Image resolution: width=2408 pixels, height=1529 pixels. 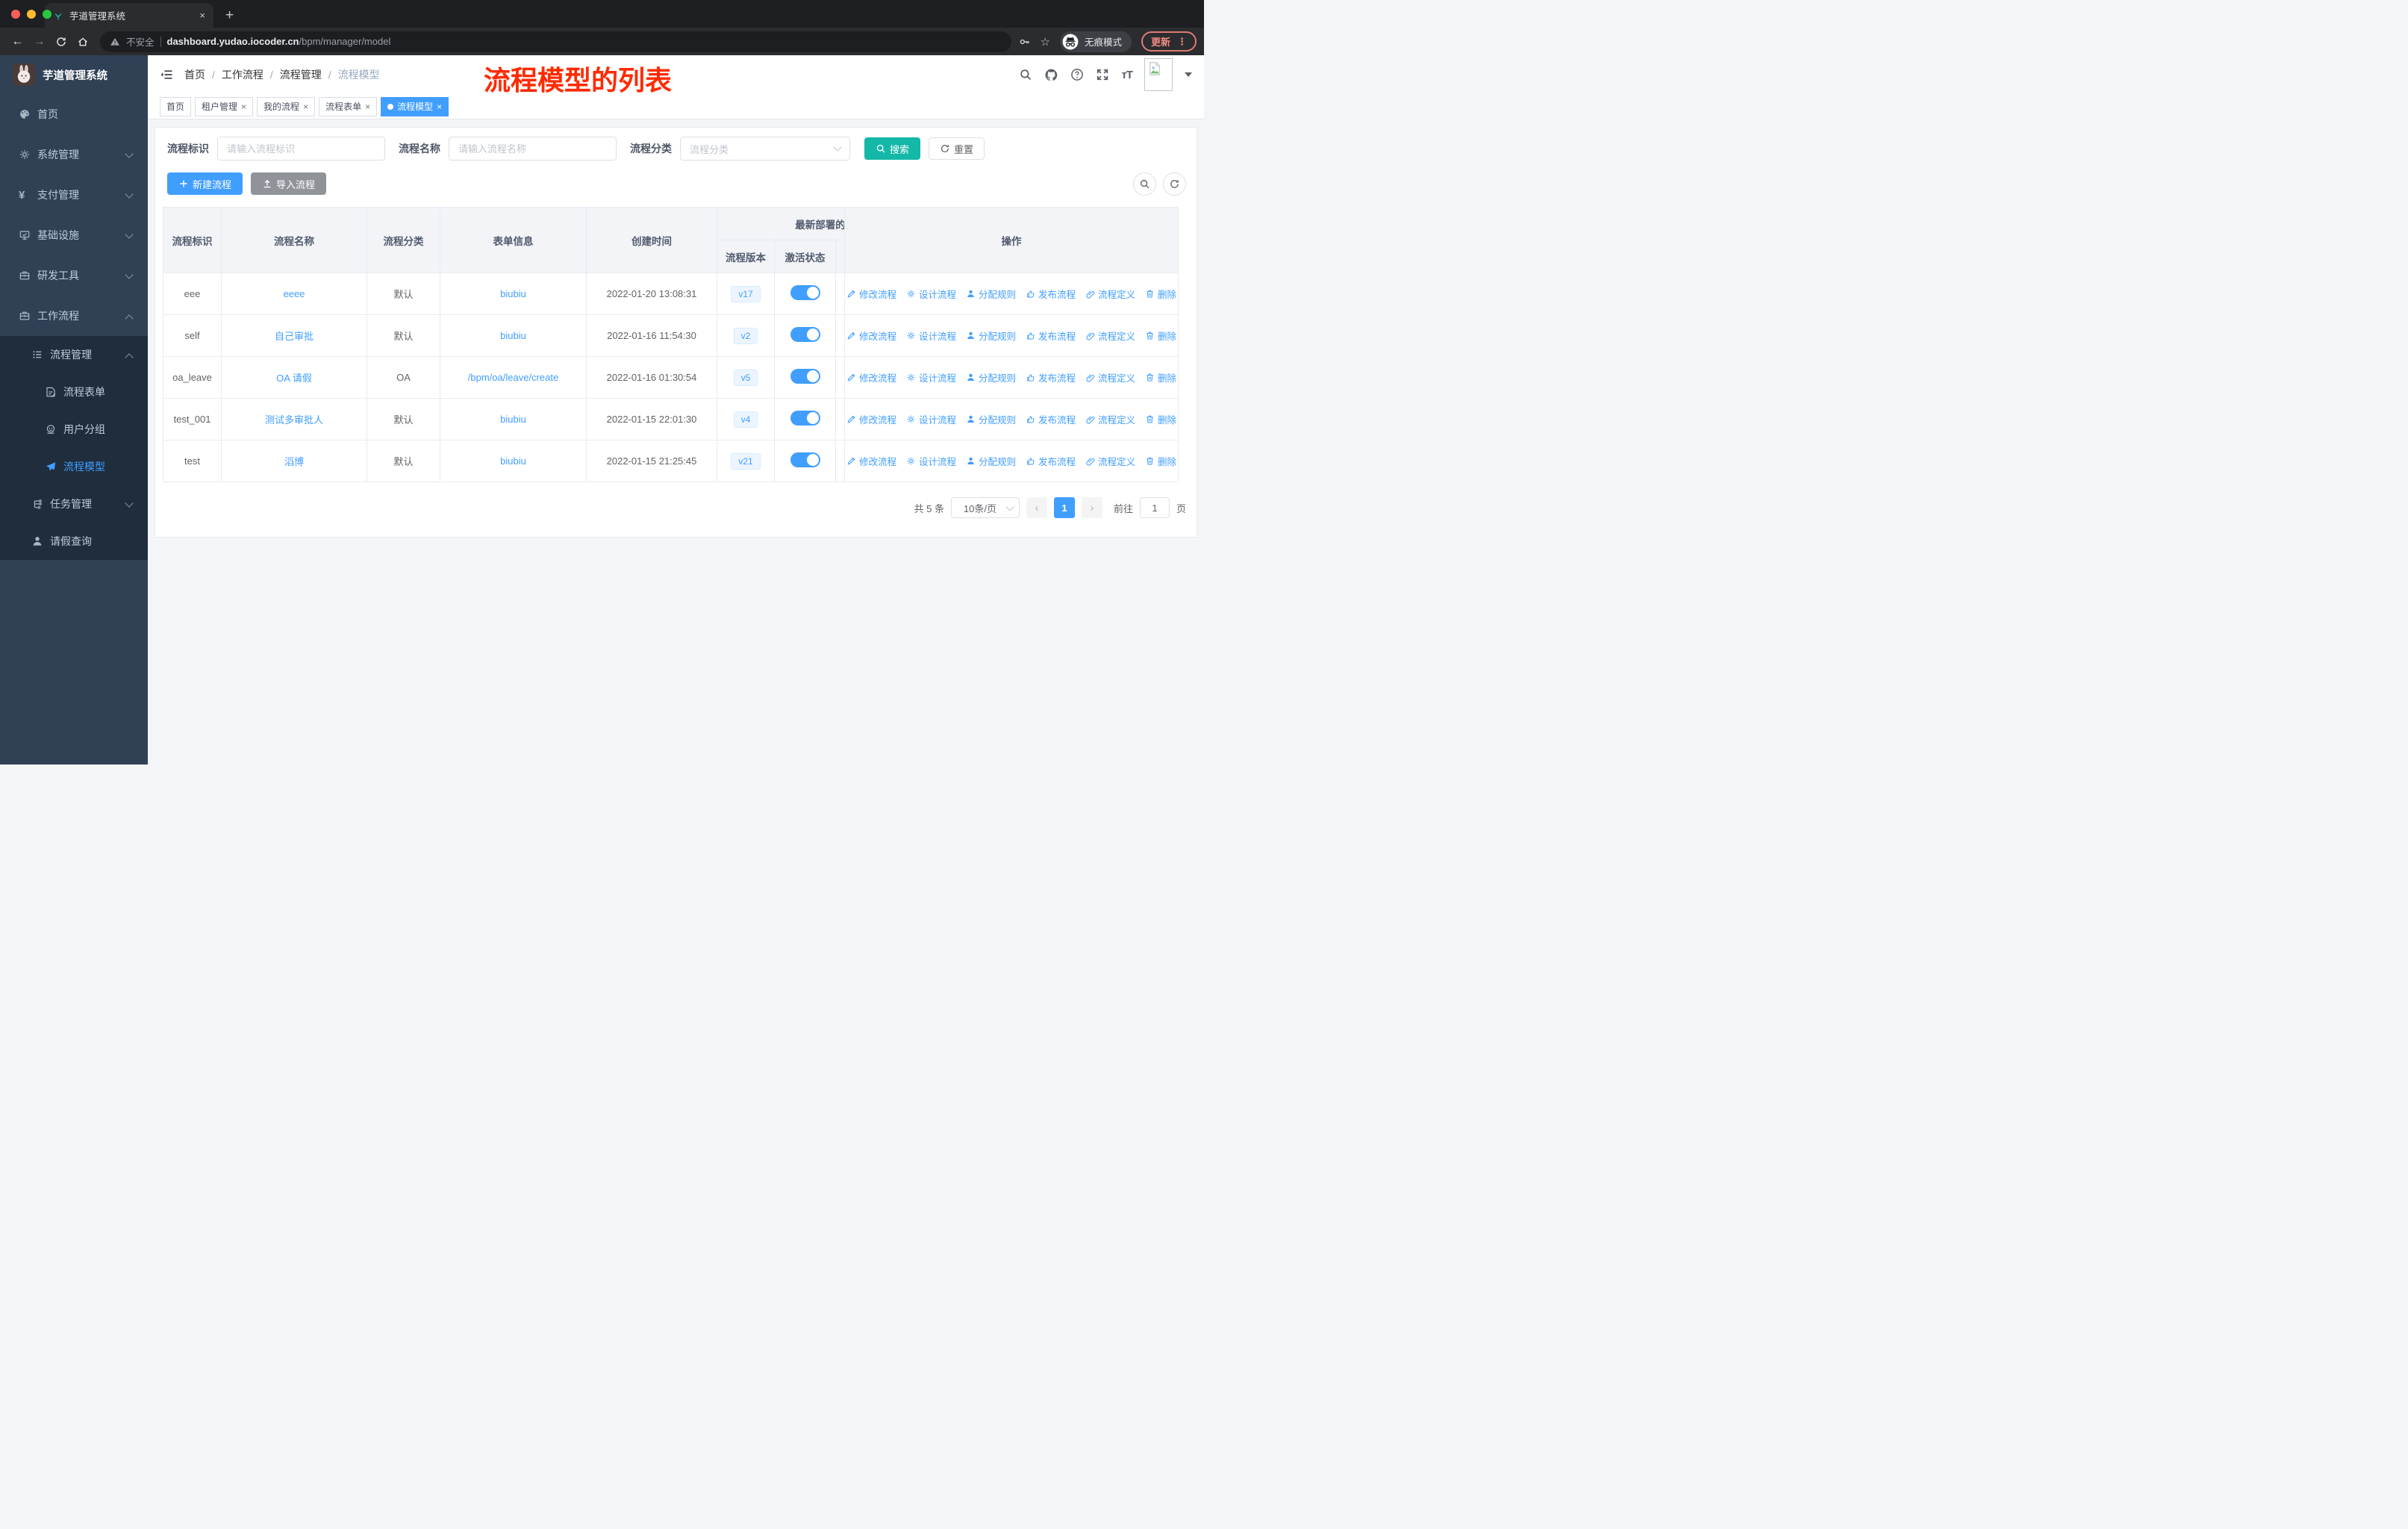 What do you see at coordinates (301, 149) in the screenshot?
I see `process-id-input` at bounding box center [301, 149].